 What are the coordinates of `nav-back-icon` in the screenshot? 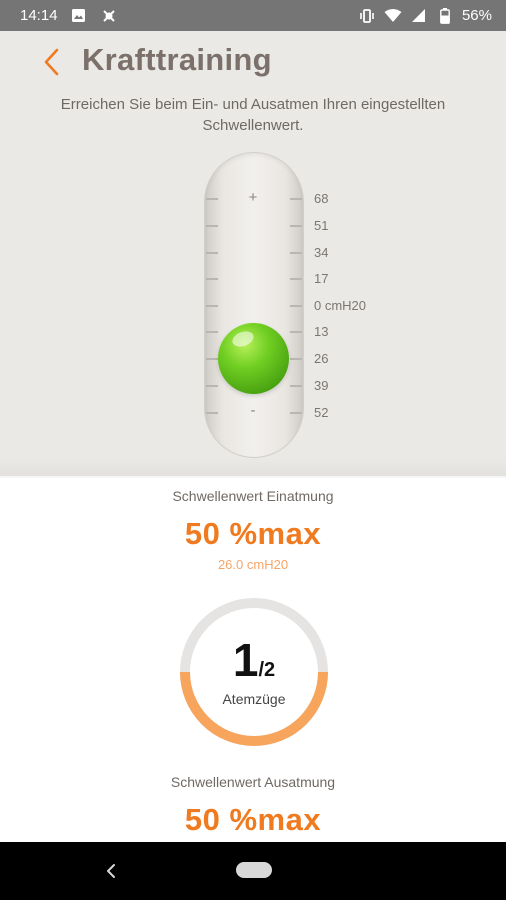 It's located at (111, 871).